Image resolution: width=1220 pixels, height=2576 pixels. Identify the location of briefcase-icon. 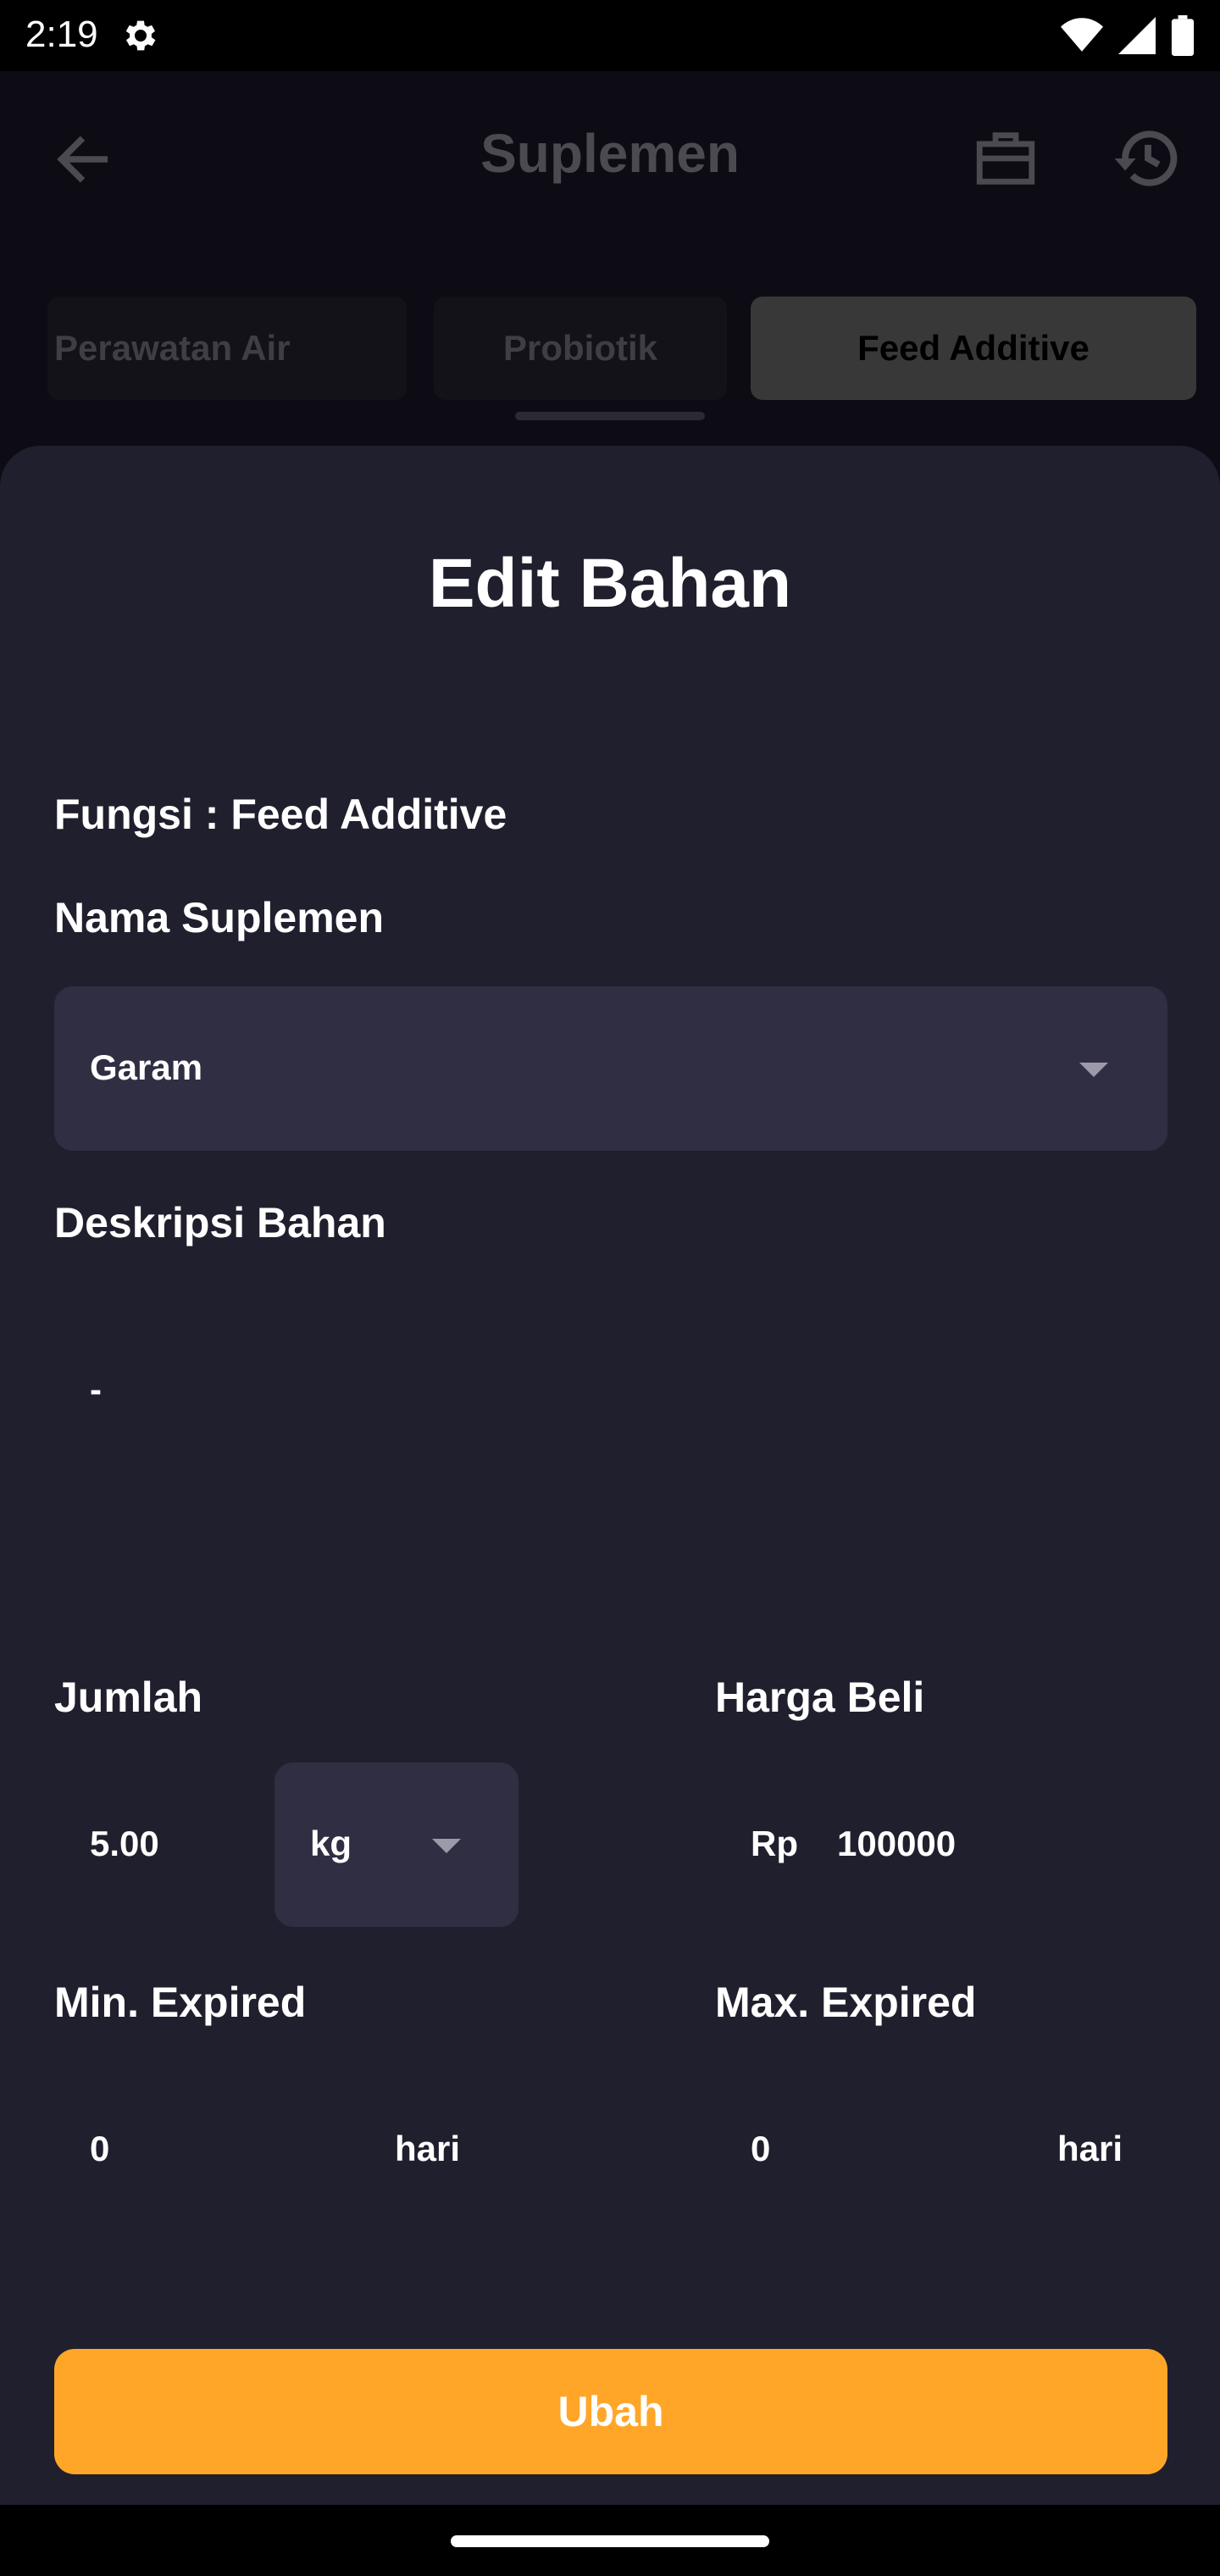
(1006, 158).